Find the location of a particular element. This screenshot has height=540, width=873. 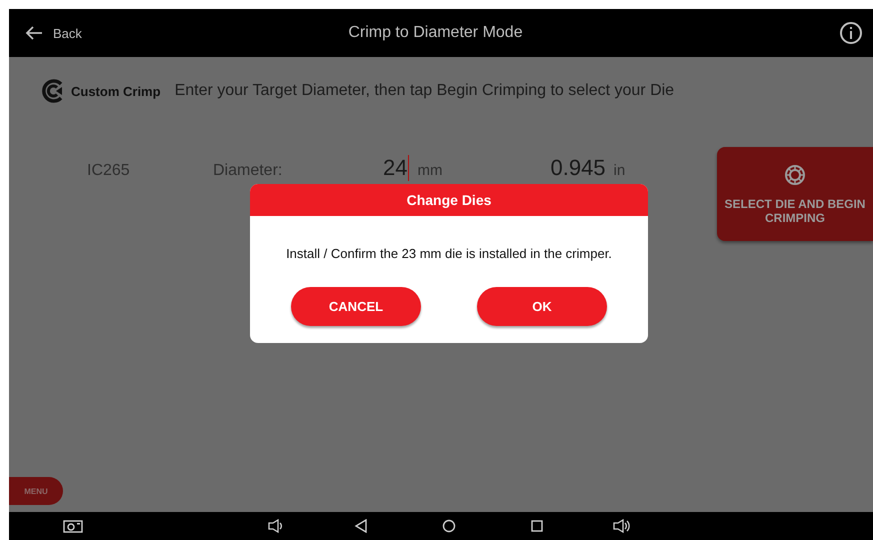

recent-apps-icon is located at coordinates (537, 526).